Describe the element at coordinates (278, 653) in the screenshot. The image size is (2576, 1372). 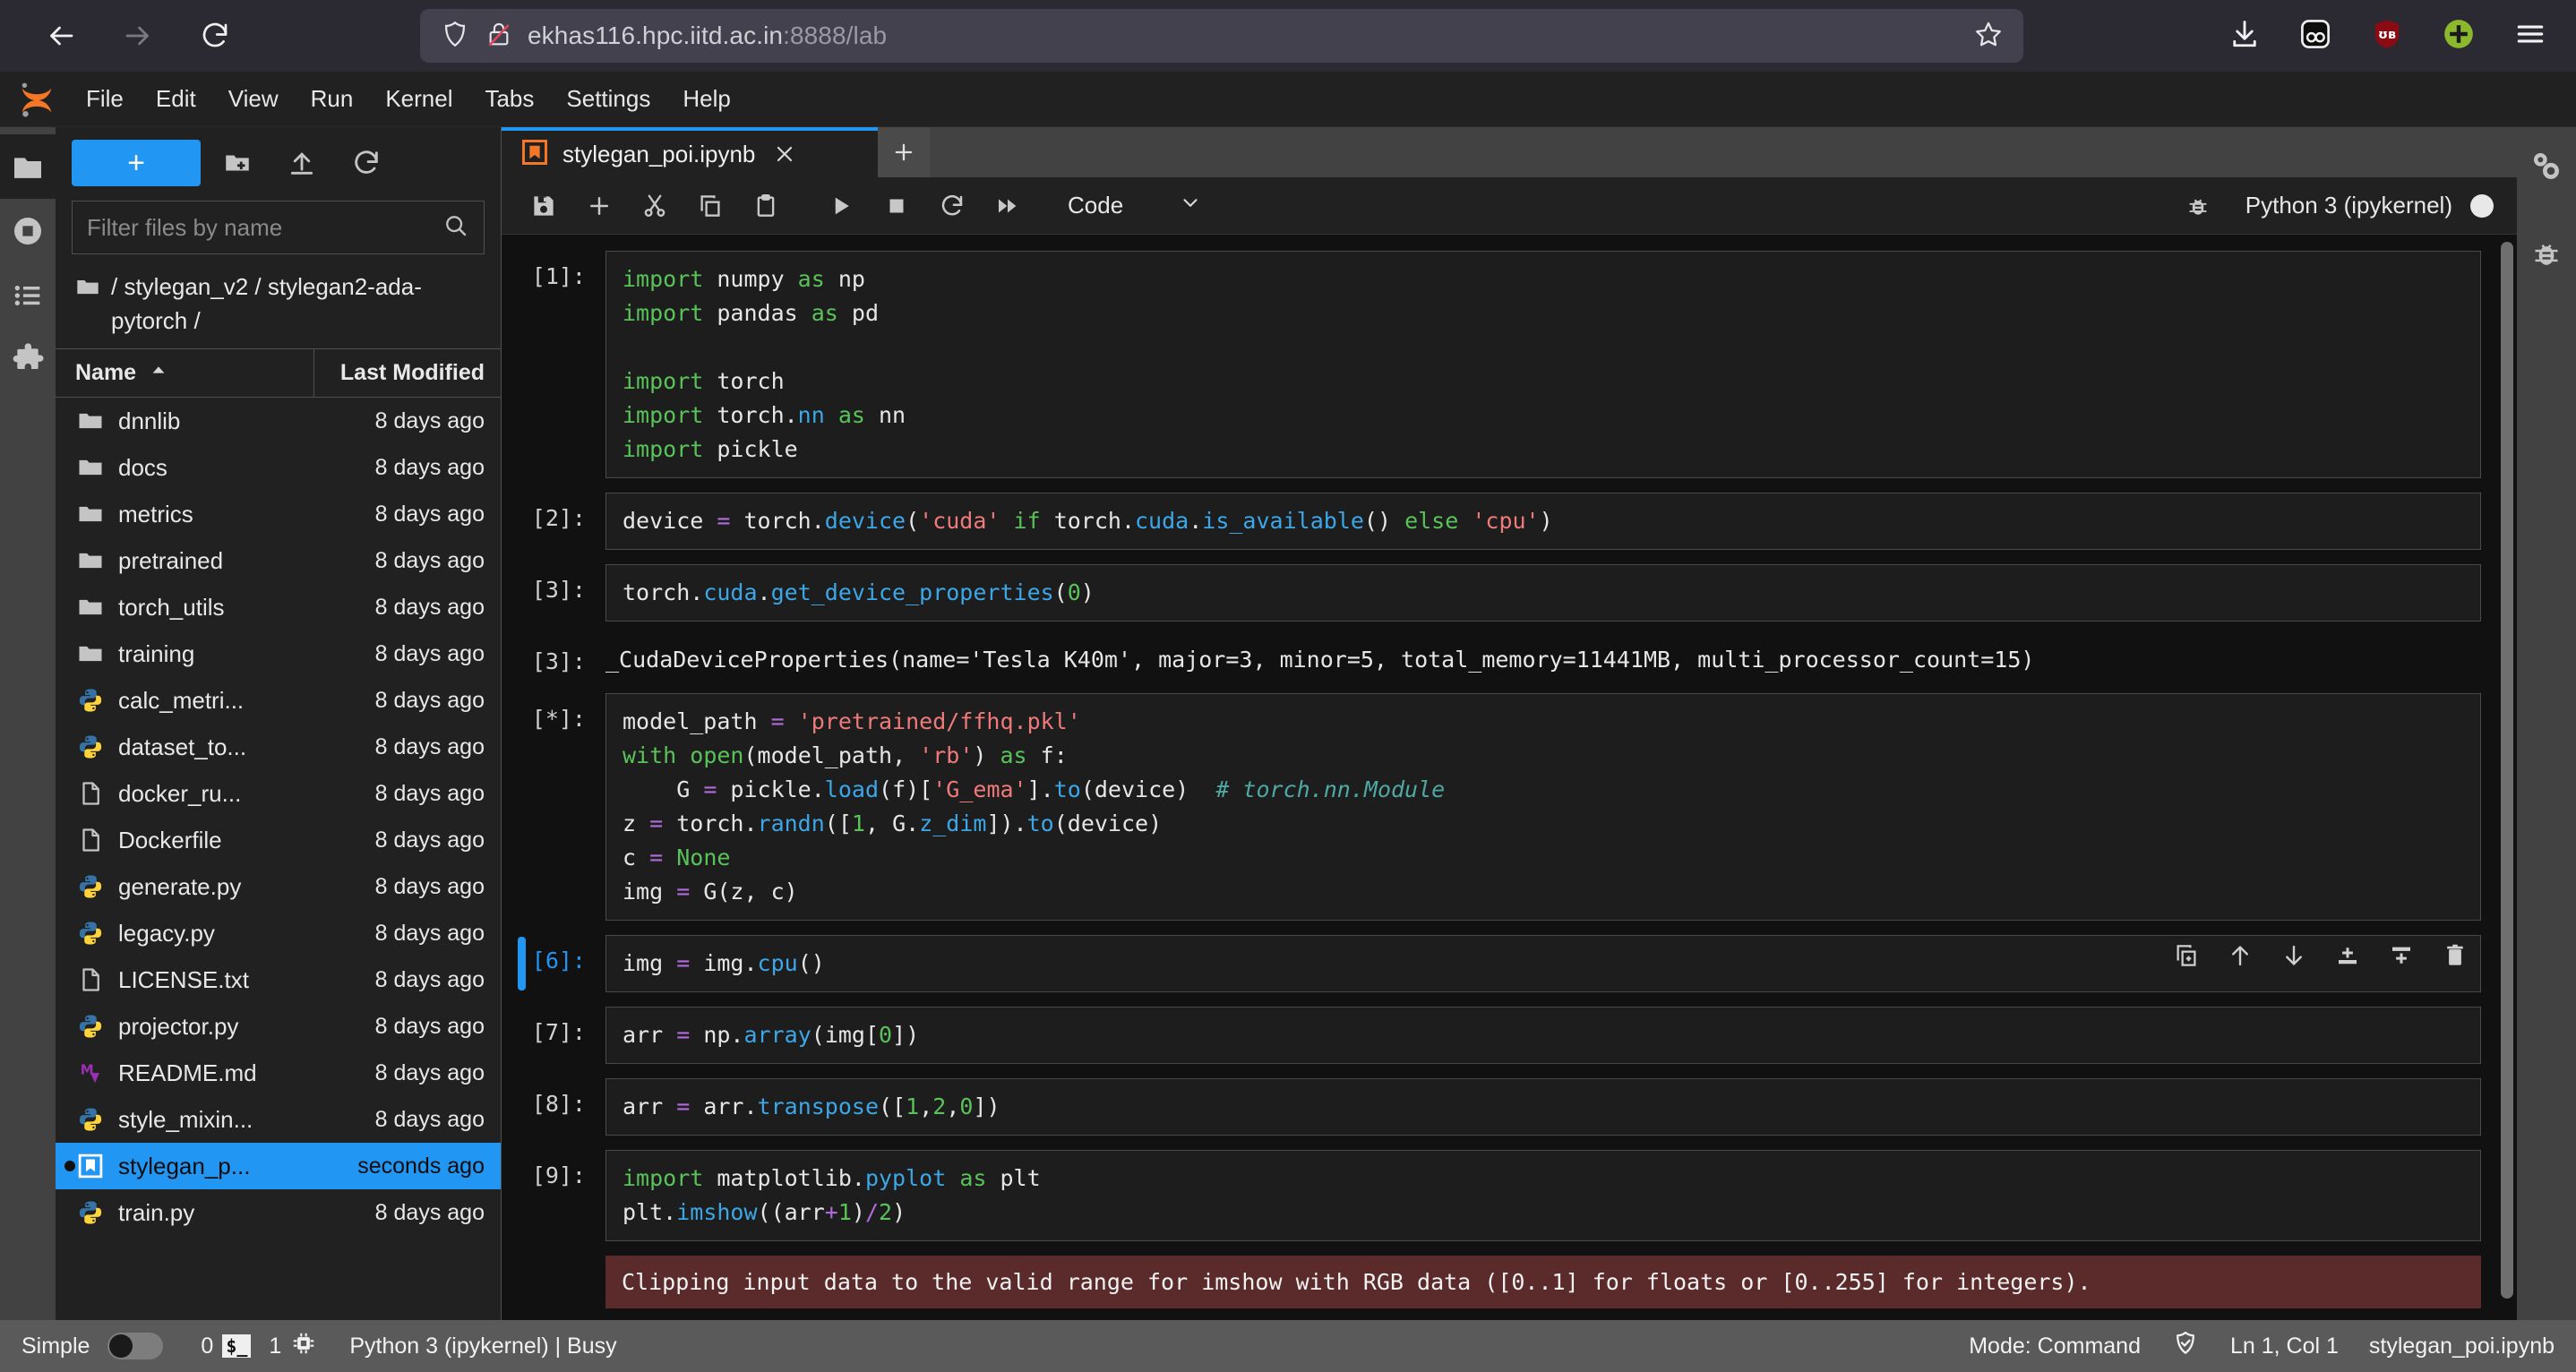
I see `file-row: training 8 days ago` at that location.